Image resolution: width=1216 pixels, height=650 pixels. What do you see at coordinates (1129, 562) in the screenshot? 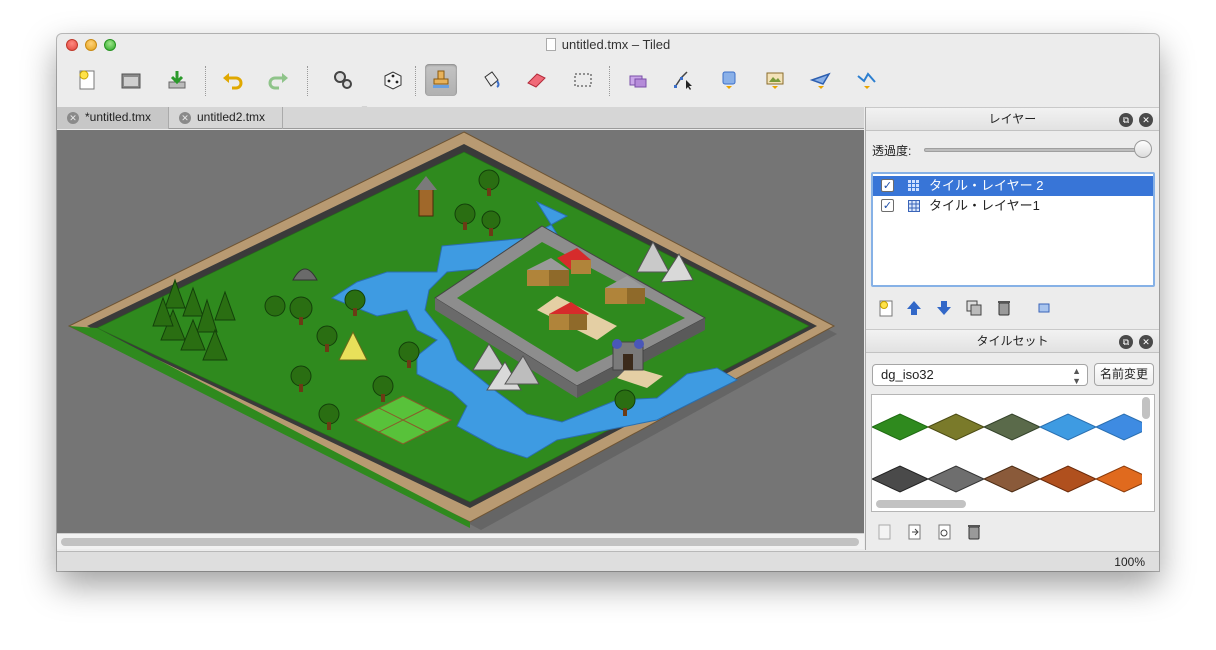
I see `zoom-level: 100%` at bounding box center [1129, 562].